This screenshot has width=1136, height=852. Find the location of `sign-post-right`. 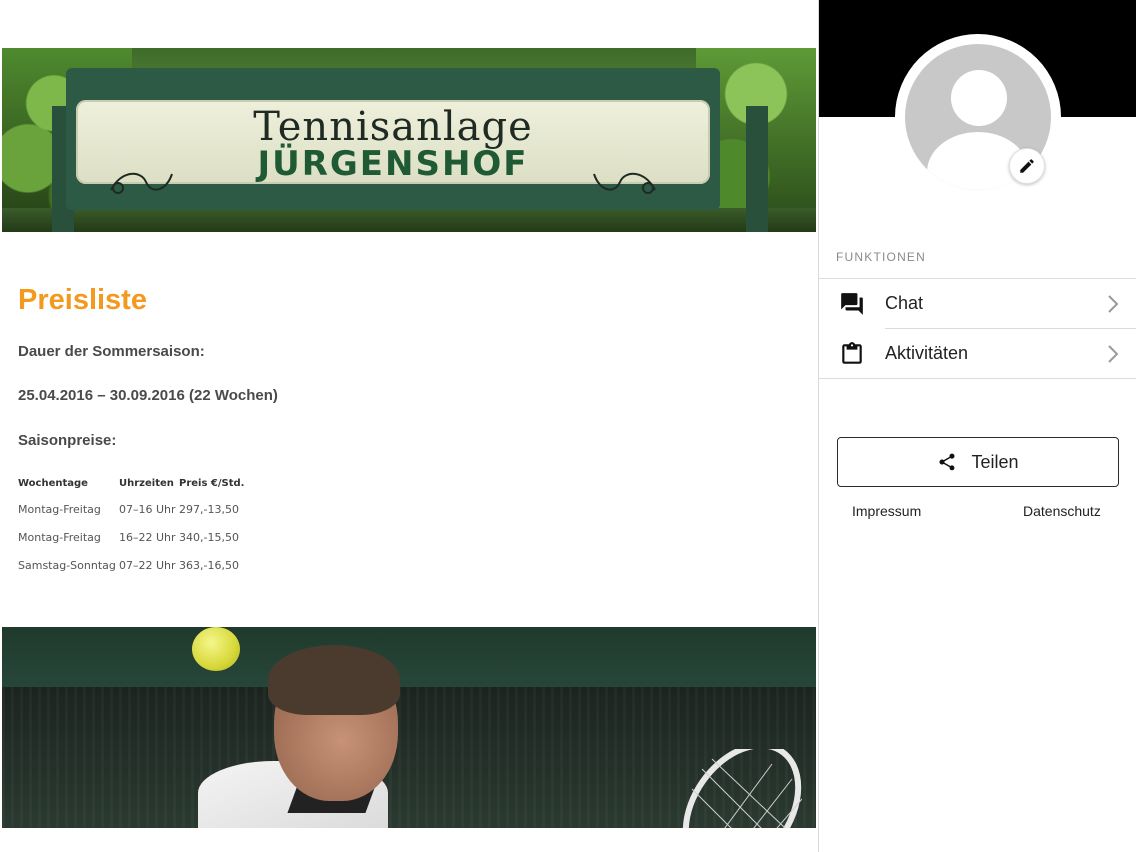

sign-post-right is located at coordinates (757, 169).